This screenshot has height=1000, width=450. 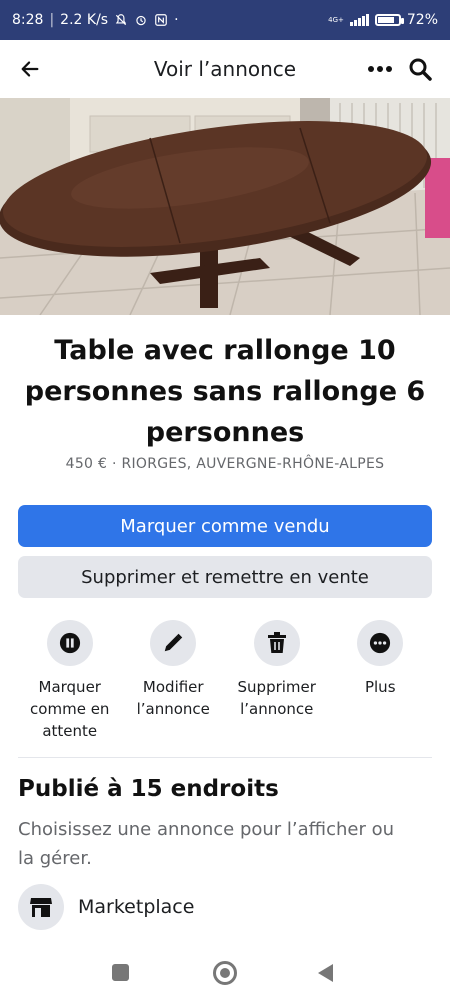 I want to click on trash-icon, so click(x=276, y=642).